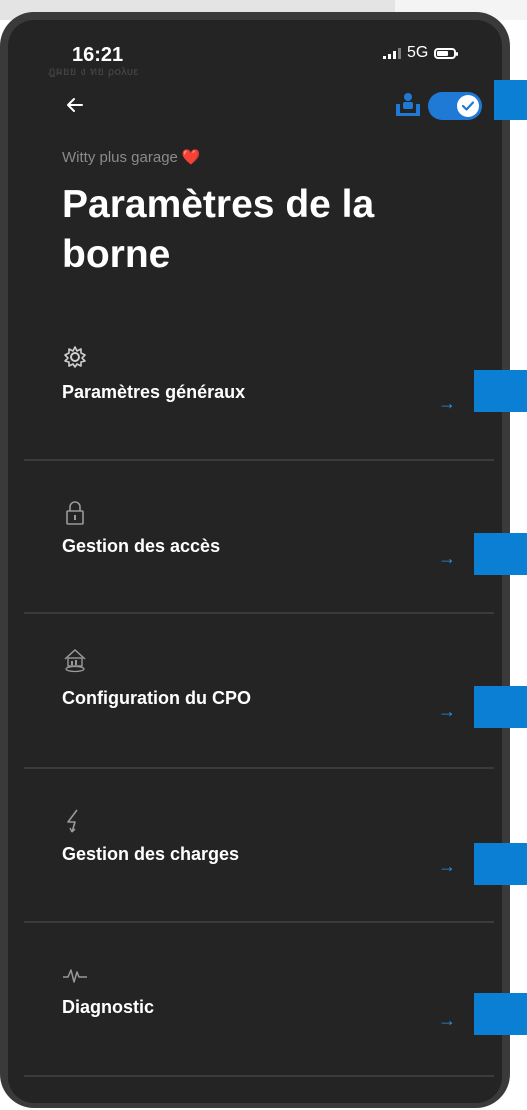 This screenshot has width=527, height=1110. Describe the element at coordinates (75, 660) in the screenshot. I see `cpo-config-icon` at that location.